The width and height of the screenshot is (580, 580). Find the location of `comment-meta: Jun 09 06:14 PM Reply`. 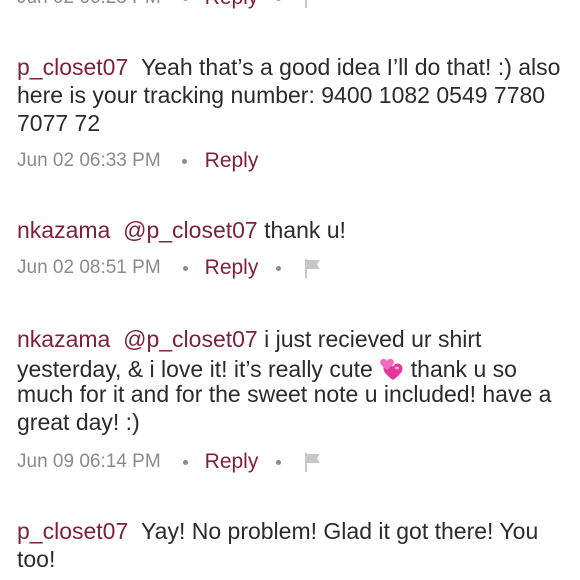

comment-meta: Jun 09 06:14 PM Reply is located at coordinates (170, 462).